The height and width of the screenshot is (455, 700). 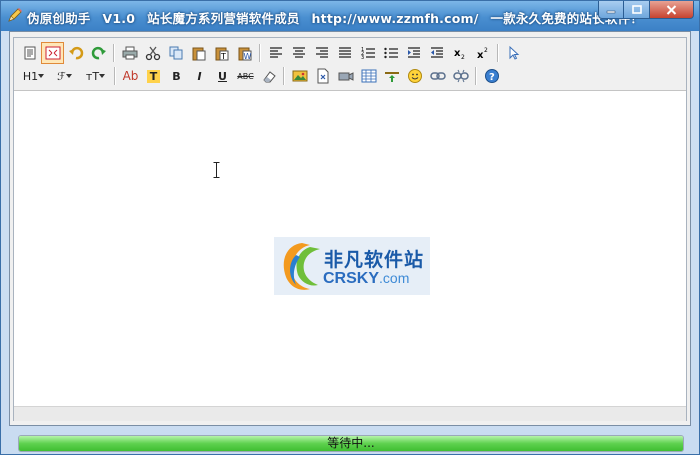 I want to click on font-size-dropdown: тT, so click(x=95, y=76).